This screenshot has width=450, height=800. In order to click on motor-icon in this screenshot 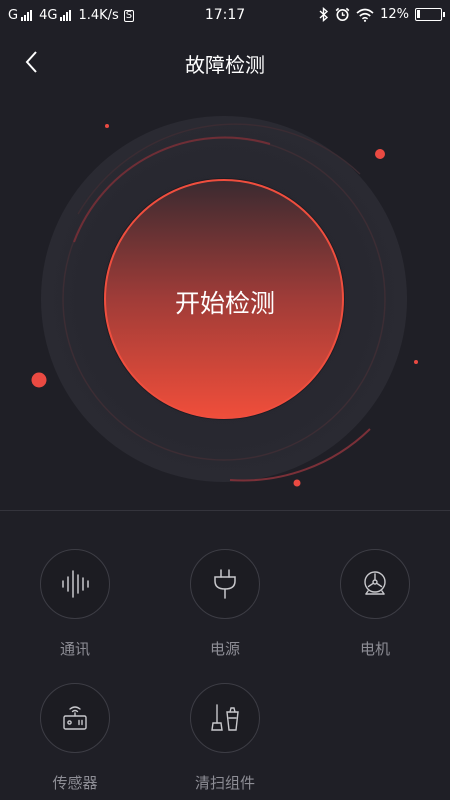, I will do `click(375, 583)`.